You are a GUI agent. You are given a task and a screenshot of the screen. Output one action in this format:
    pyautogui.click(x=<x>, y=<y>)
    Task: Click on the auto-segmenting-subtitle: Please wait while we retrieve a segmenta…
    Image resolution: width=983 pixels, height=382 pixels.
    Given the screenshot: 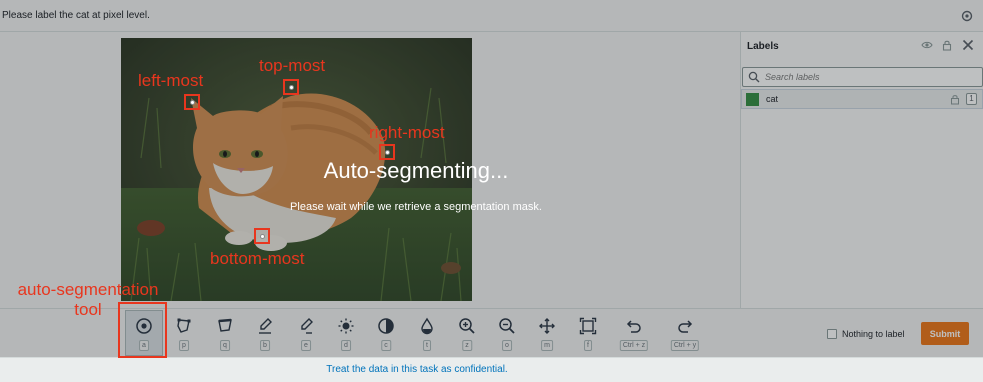 What is the action you would take?
    pyautogui.click(x=416, y=207)
    